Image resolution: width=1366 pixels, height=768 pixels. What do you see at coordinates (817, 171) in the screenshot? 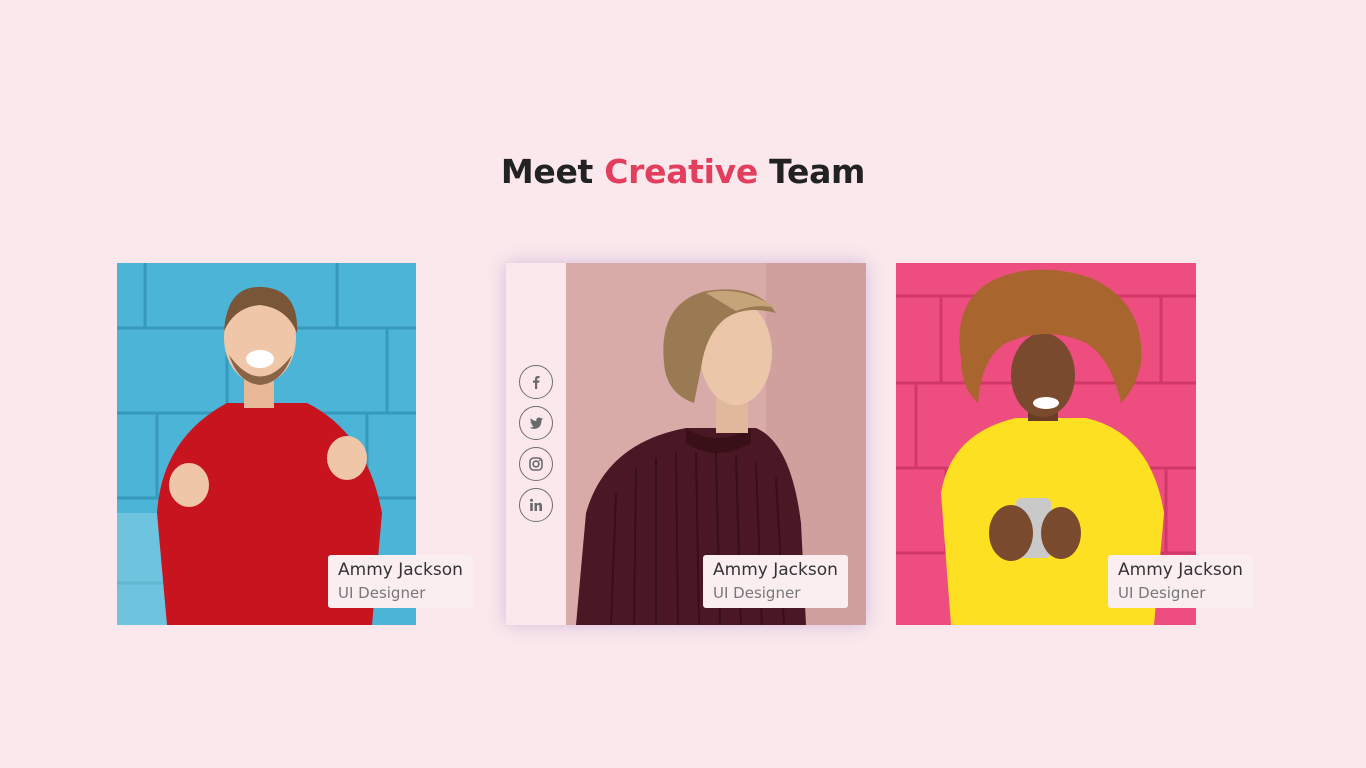
I see `title-word-team: Team` at bounding box center [817, 171].